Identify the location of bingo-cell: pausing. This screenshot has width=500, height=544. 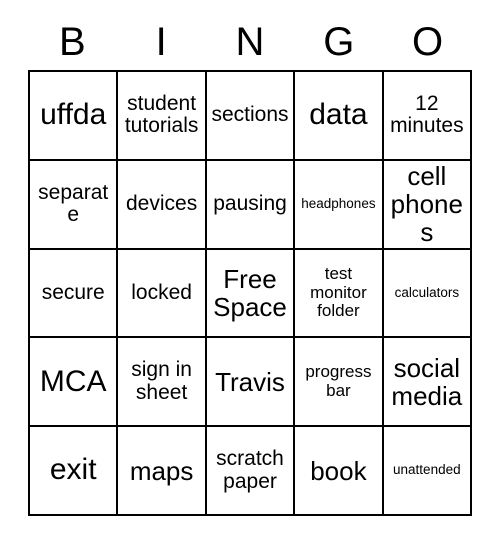
(251, 205).